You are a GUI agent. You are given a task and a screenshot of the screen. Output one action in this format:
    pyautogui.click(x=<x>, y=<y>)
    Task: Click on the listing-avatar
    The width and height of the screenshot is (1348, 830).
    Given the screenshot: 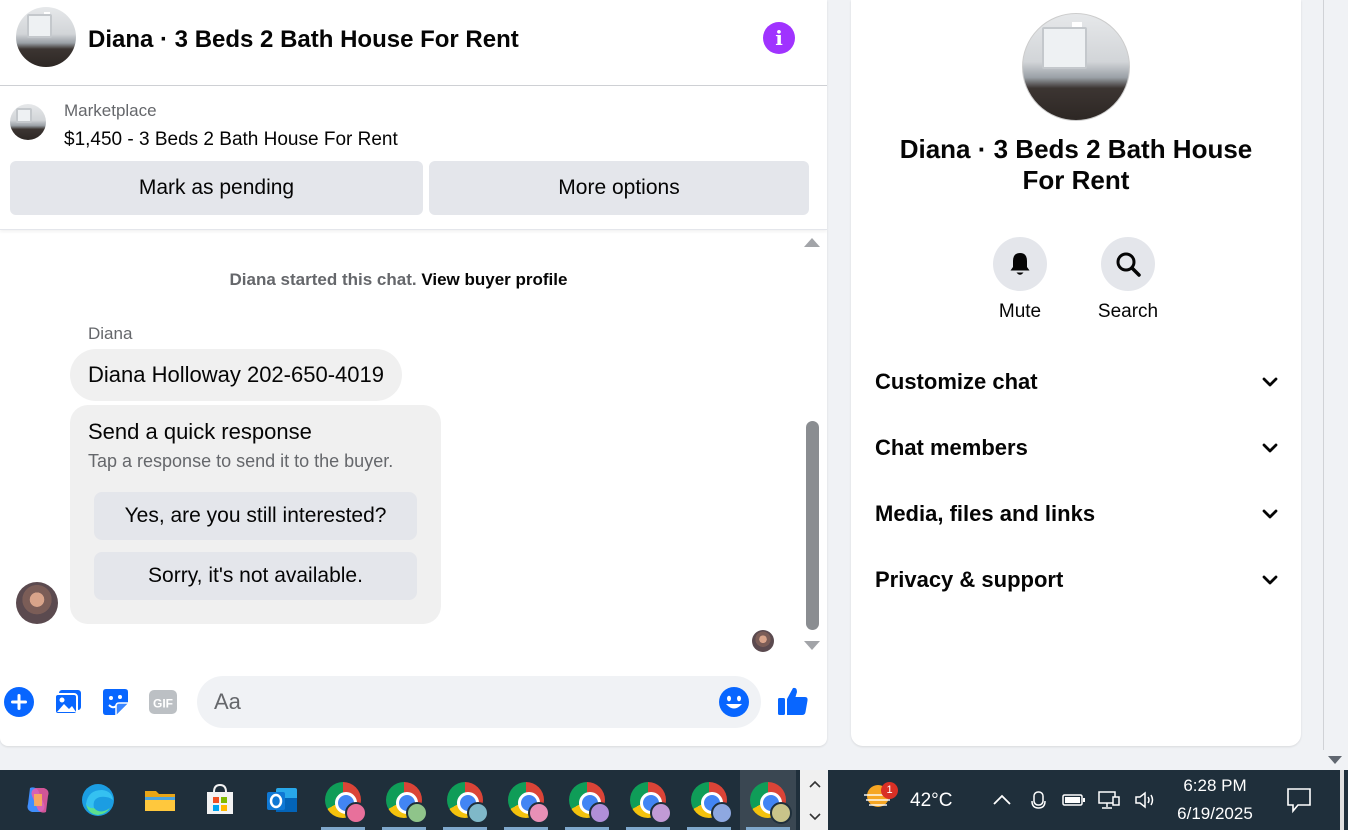 What is the action you would take?
    pyautogui.click(x=46, y=37)
    